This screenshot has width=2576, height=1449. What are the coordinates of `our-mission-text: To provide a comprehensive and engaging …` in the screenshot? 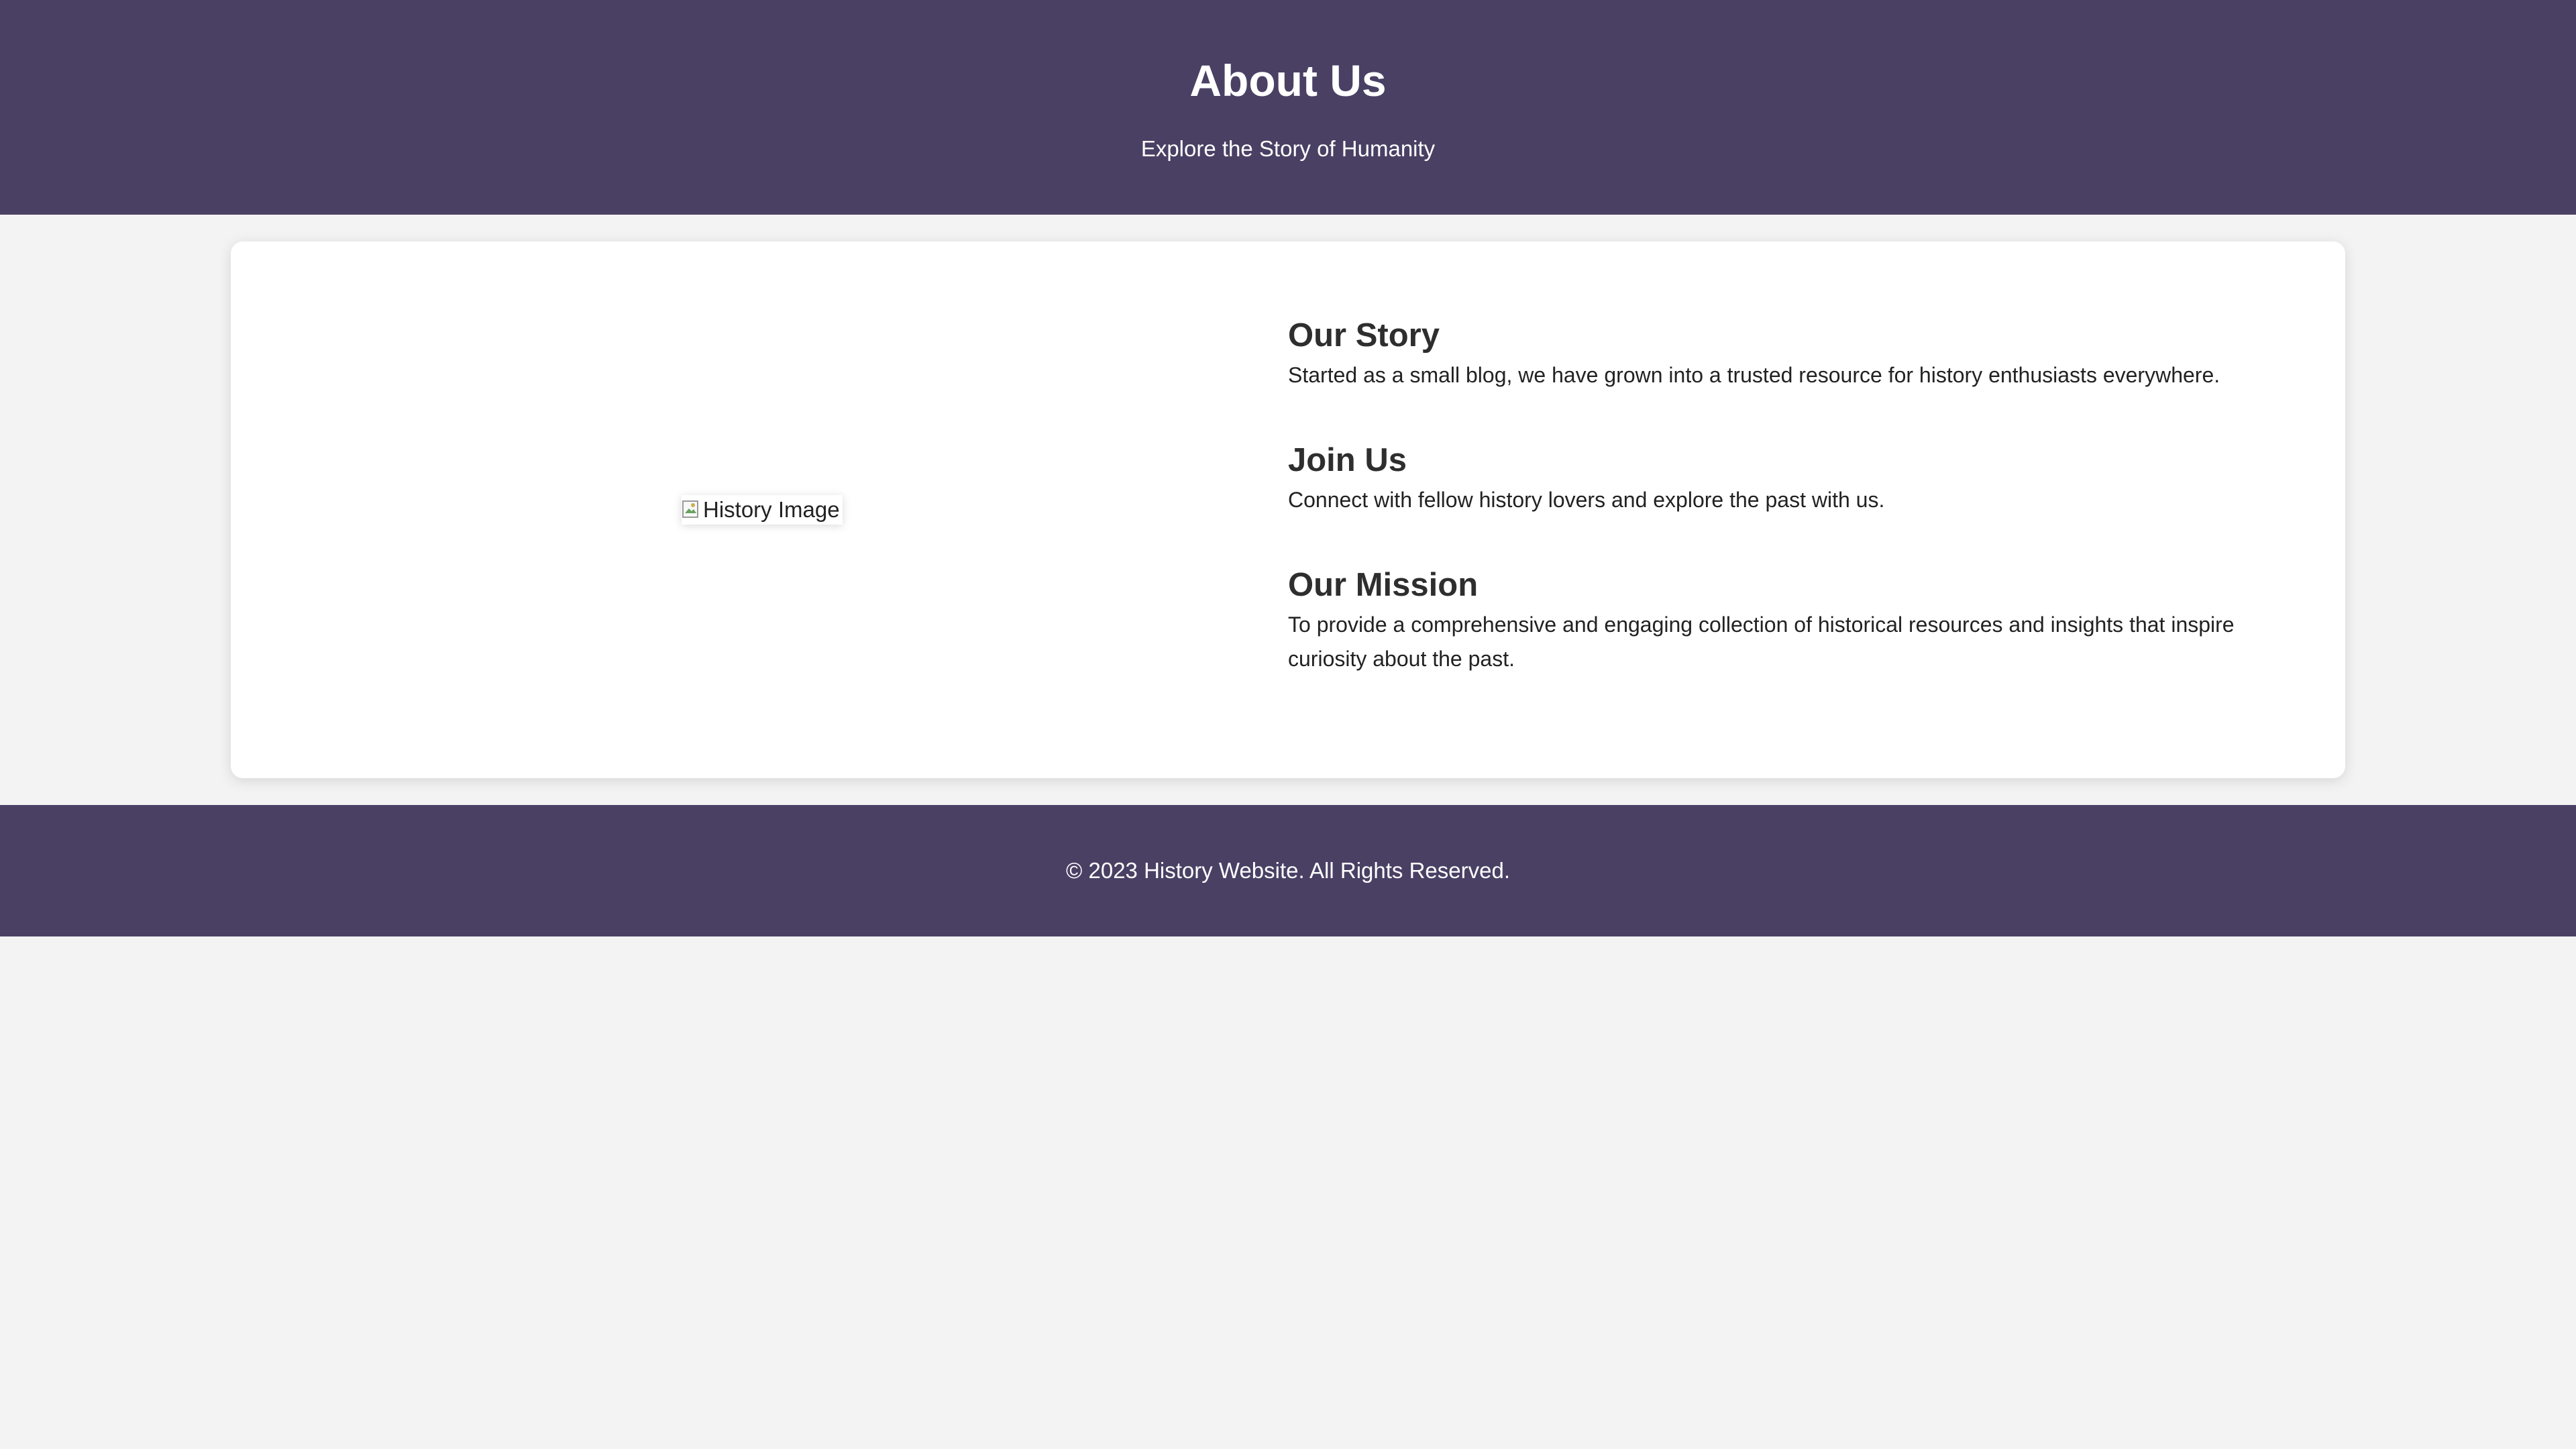 It's located at (1761, 641).